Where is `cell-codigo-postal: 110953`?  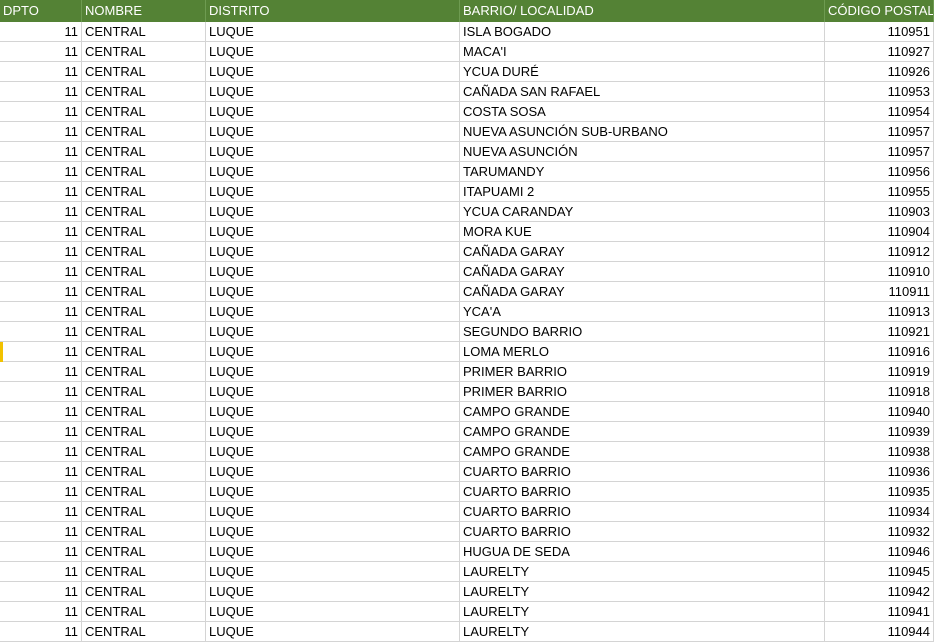
cell-codigo-postal: 110953 is located at coordinates (879, 92).